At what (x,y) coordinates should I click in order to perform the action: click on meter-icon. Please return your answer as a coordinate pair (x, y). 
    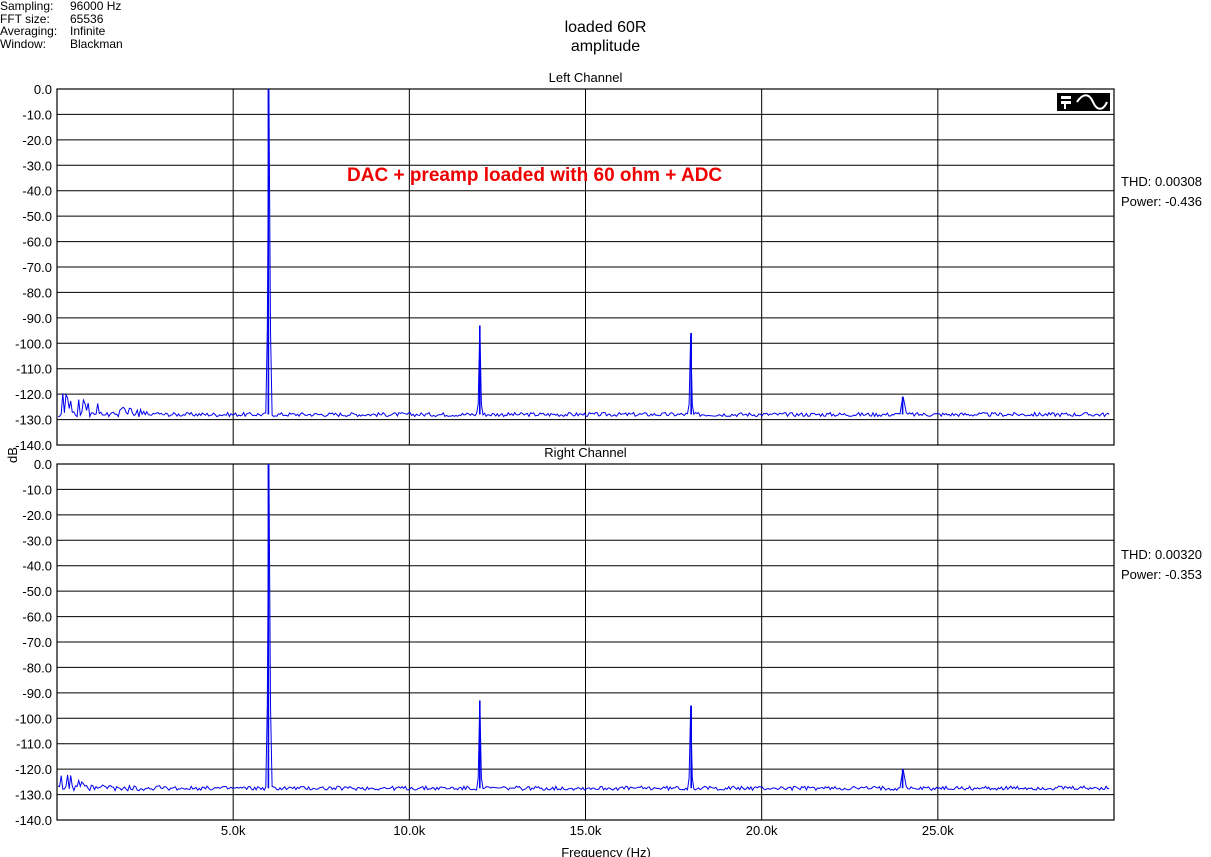
    Looking at the image, I should click on (1083, 102).